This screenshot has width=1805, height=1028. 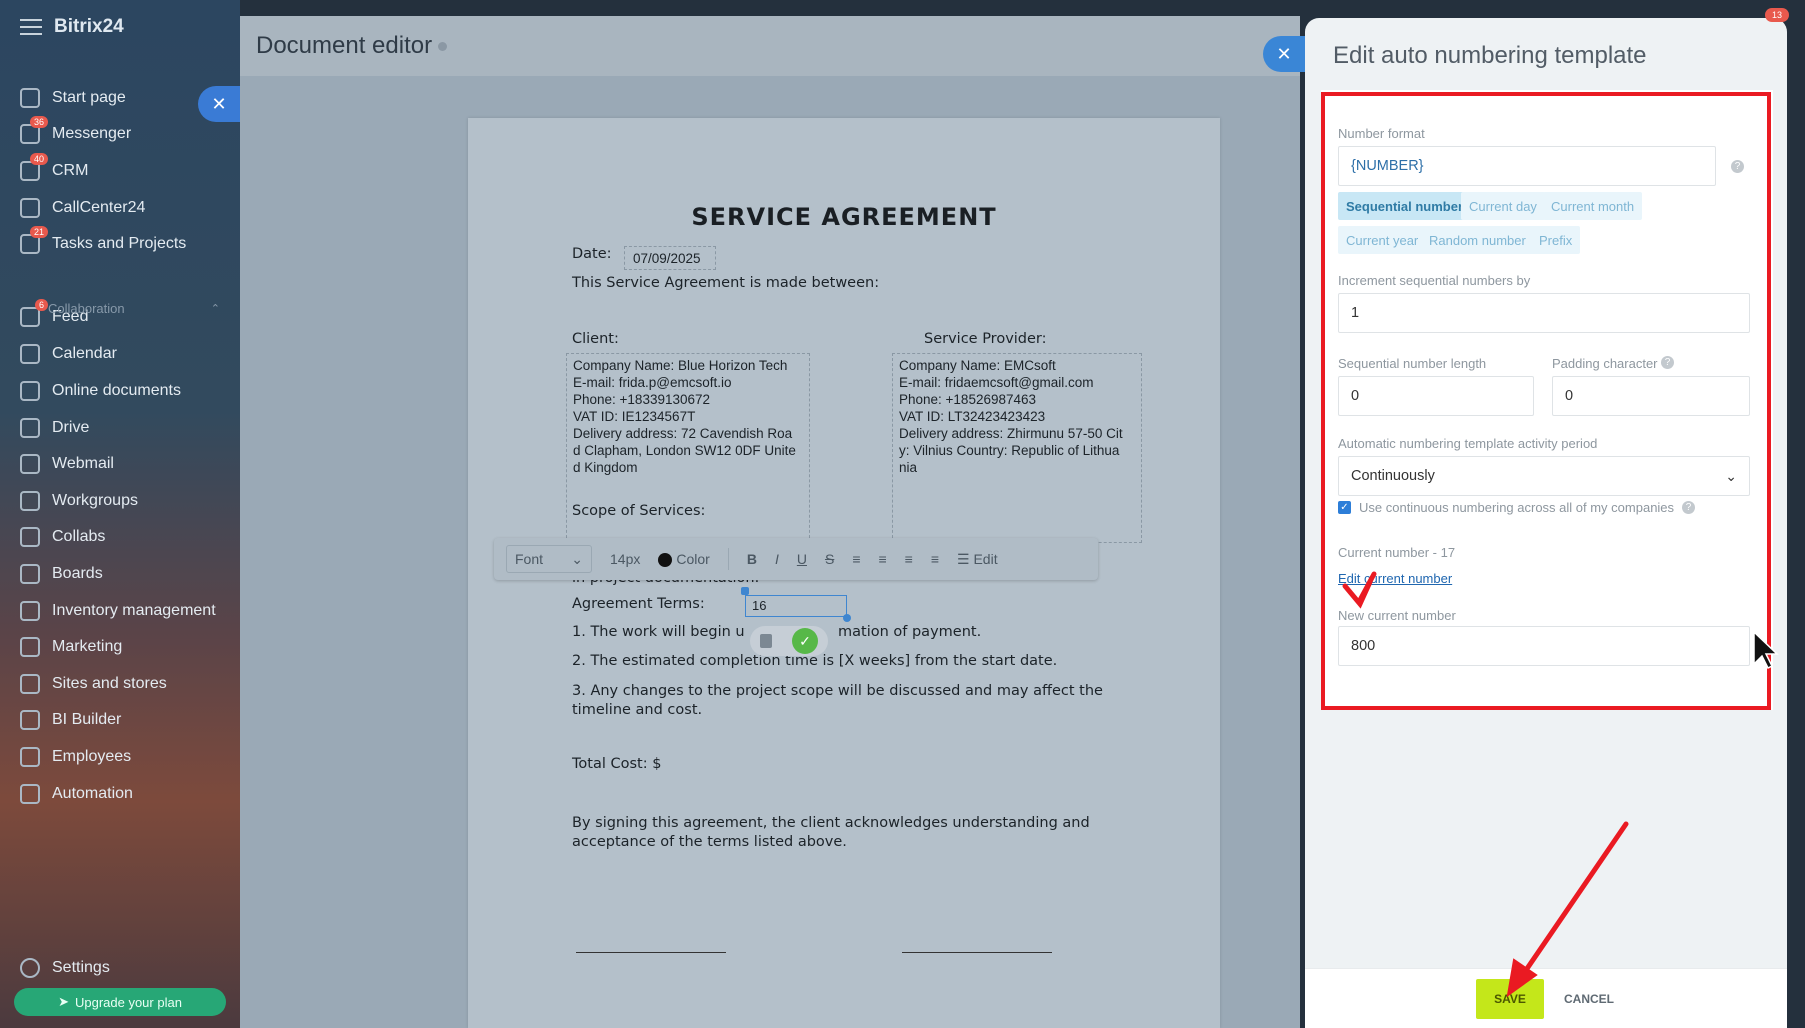 I want to click on strikethrough-button: S, so click(x=829, y=559).